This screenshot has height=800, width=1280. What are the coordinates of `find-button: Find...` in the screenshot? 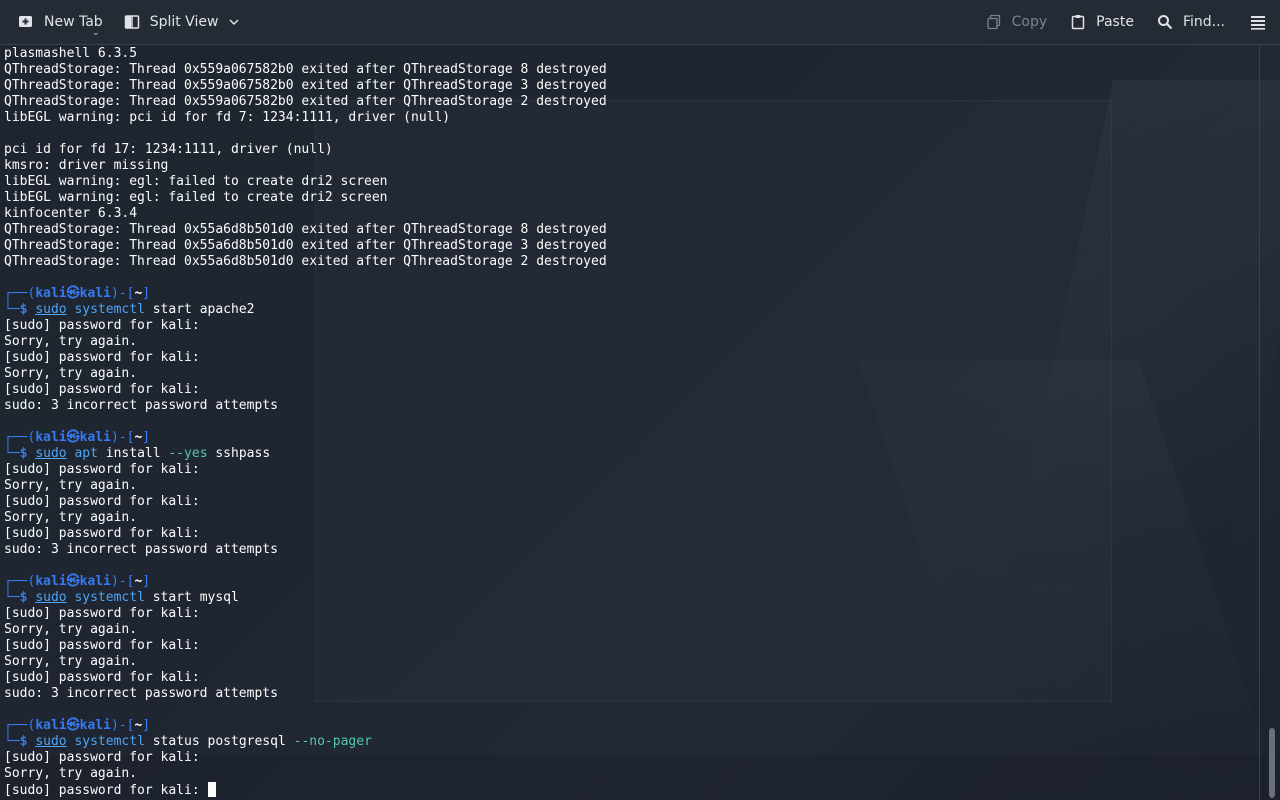 It's located at (1190, 22).